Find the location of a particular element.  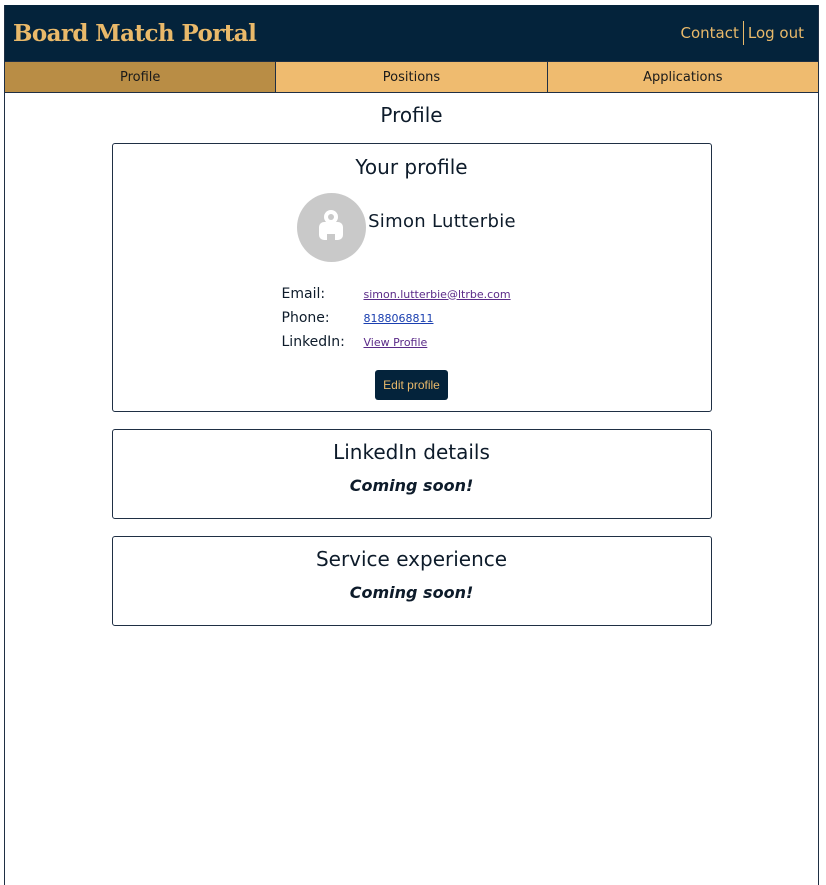

nav-tabs: Profile Positions Applications is located at coordinates (411, 77).